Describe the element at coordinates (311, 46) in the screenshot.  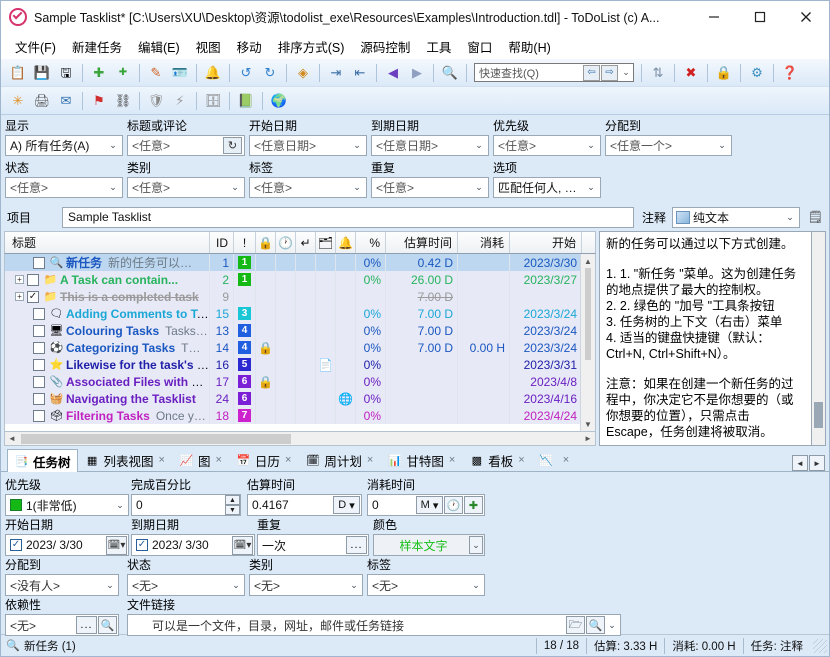
I see `menu-item-sort: 排序方式(S)` at that location.